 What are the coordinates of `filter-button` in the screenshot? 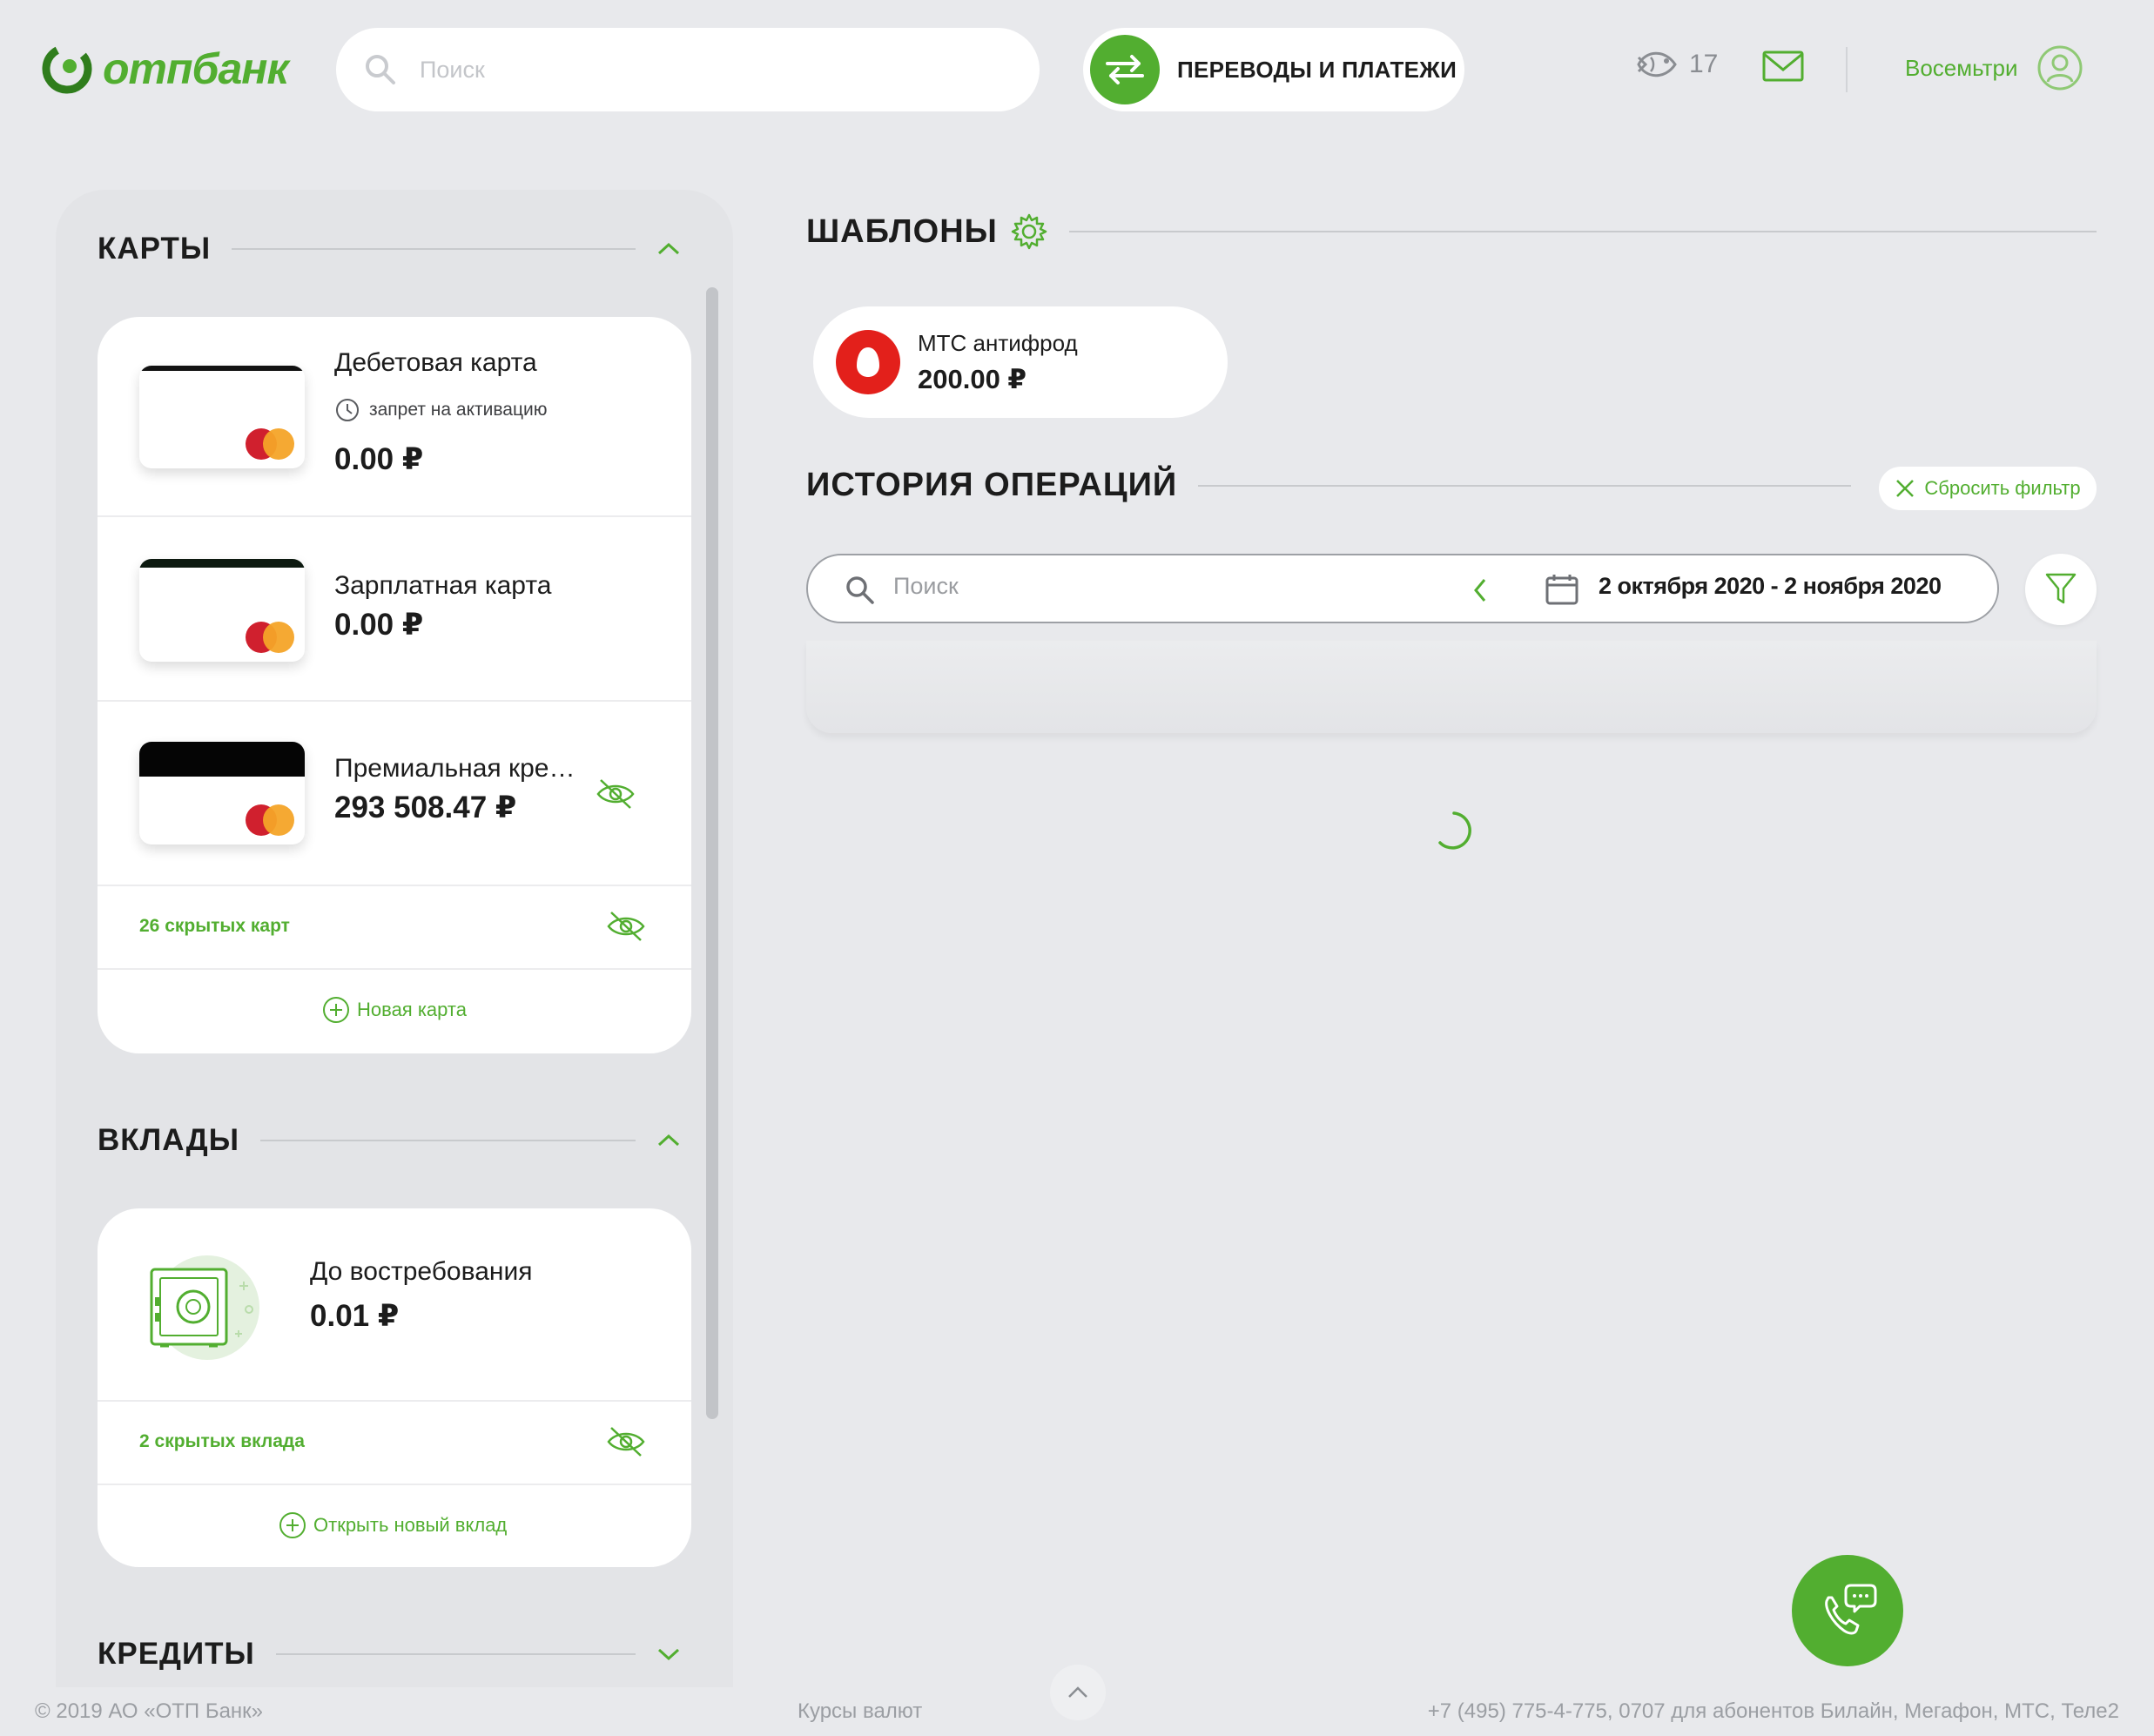 It's located at (2061, 589).